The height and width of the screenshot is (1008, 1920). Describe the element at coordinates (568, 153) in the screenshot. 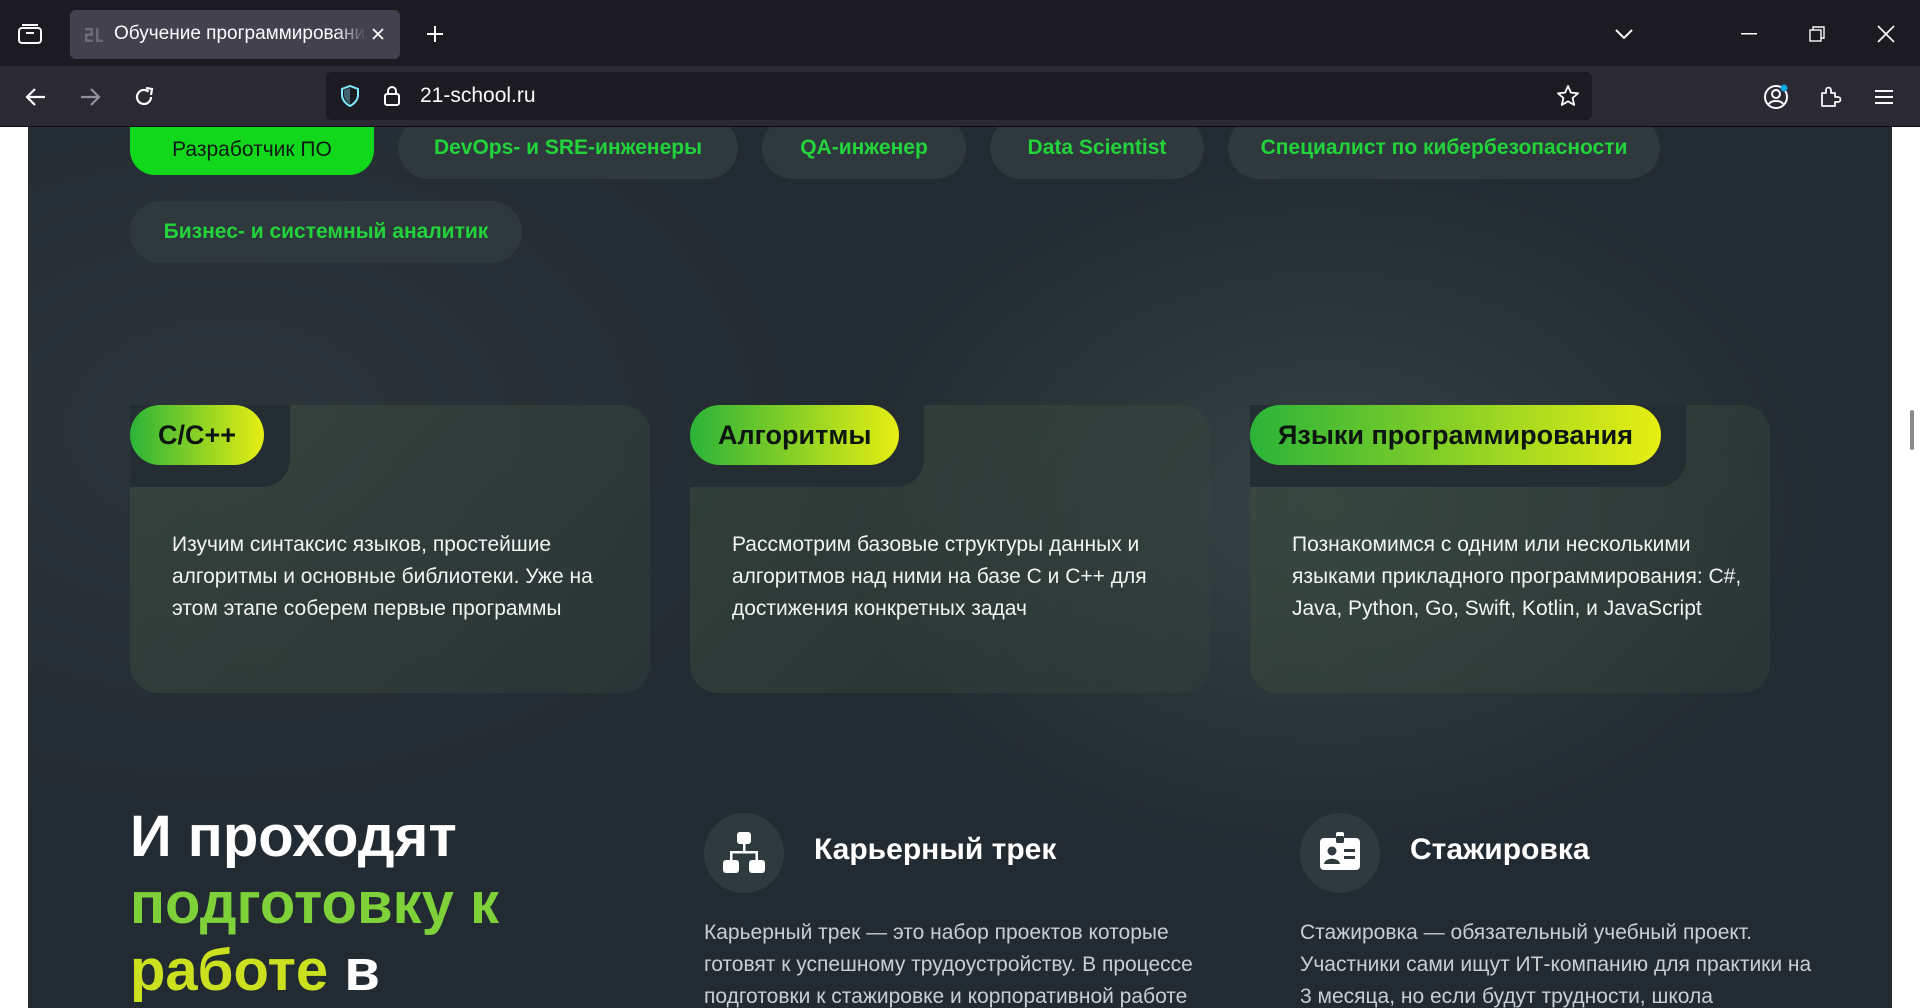

I see `profession-tab-devops: DevOps- и SRE-инженеры` at that location.